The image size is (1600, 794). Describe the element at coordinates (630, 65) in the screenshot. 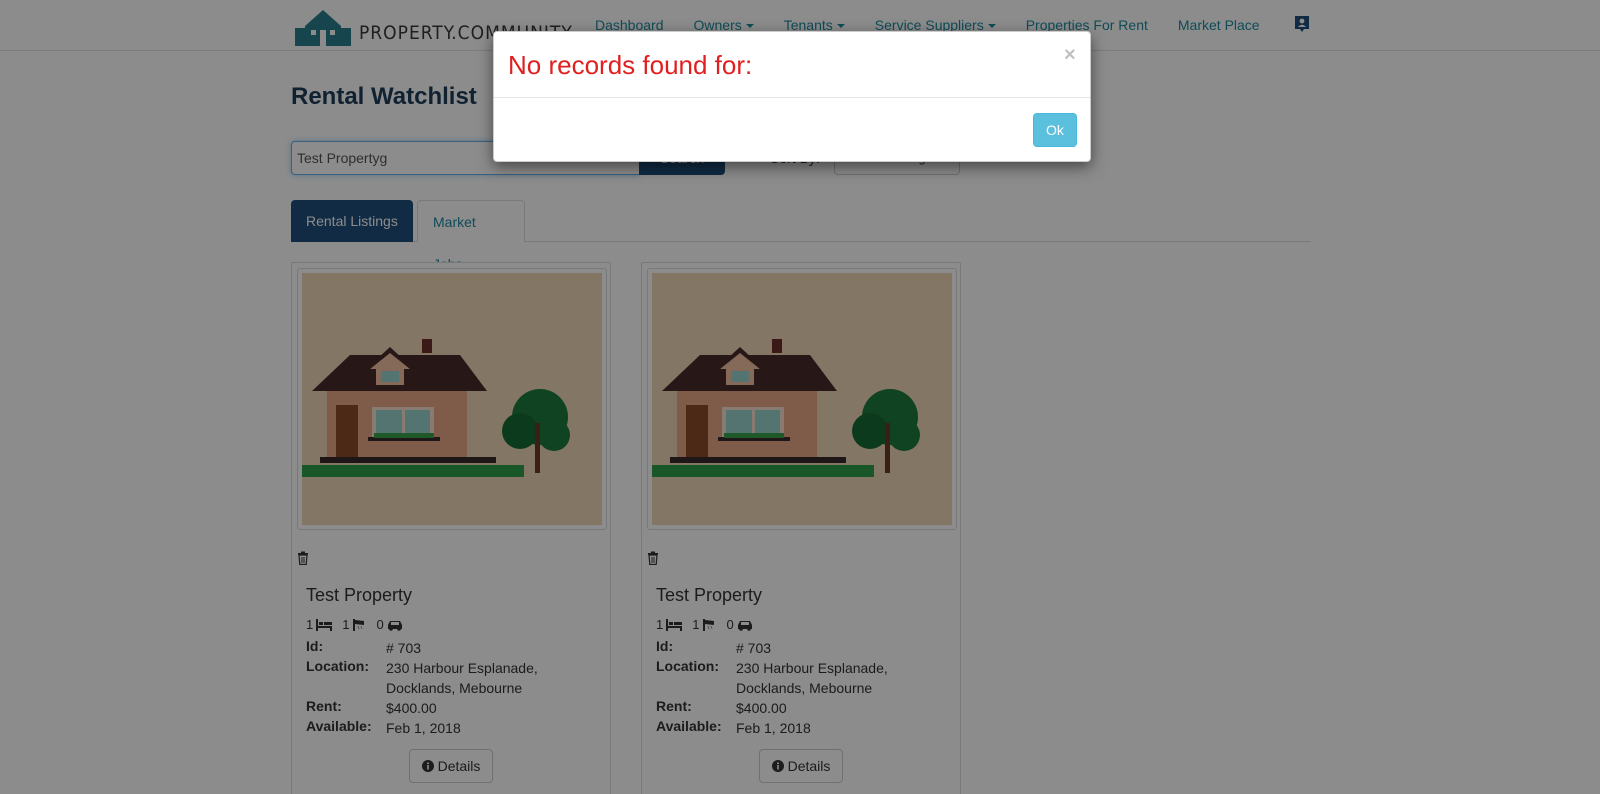

I see `modal-title: No records found for:` at that location.